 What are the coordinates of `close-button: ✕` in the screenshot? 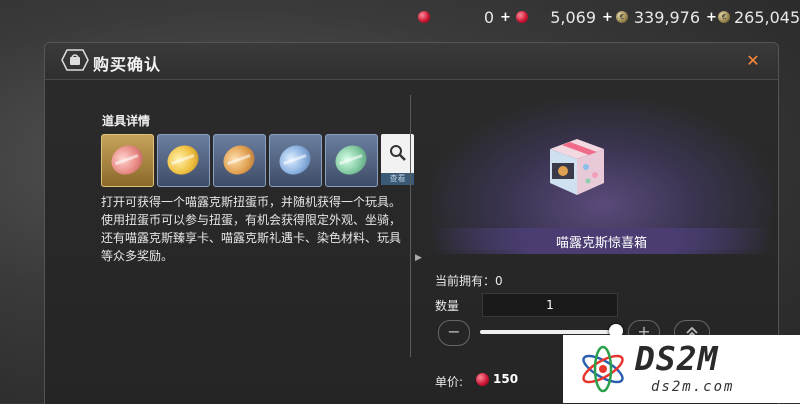 It's located at (753, 61).